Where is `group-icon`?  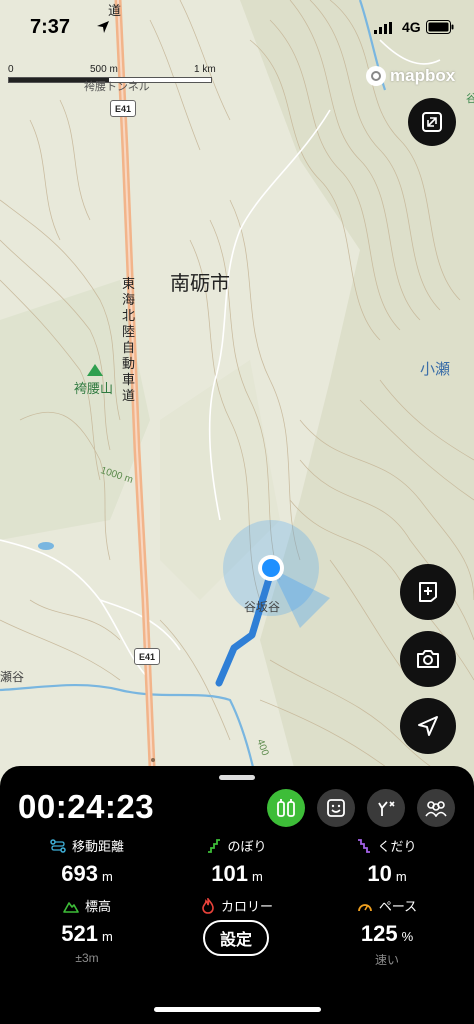
group-icon is located at coordinates (436, 809).